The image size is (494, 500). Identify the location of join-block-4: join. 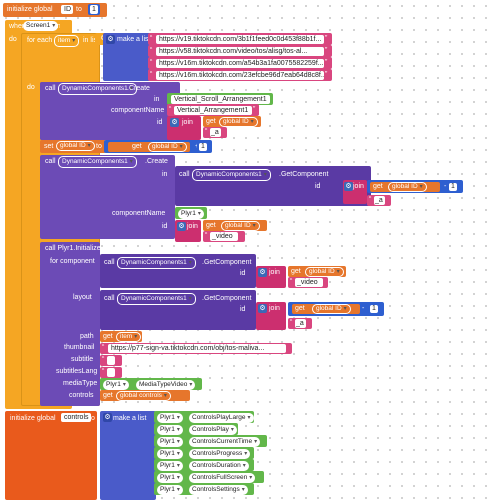
(271, 277).